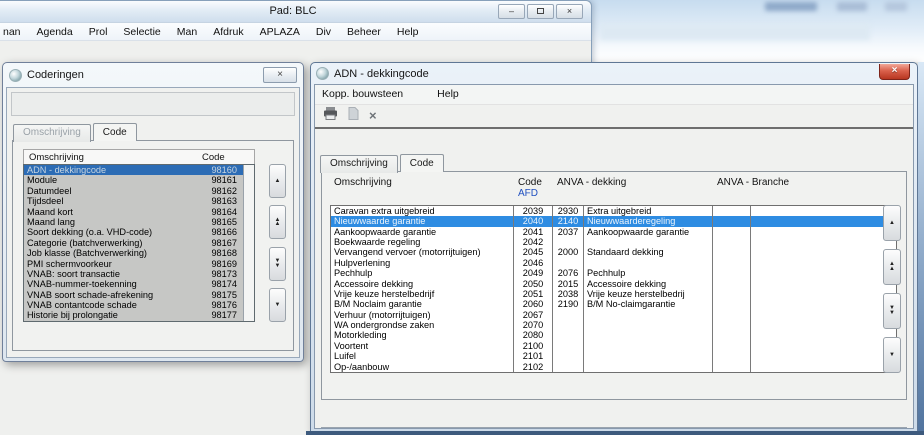 This screenshot has height=435, width=924. Describe the element at coordinates (50, 211) in the screenshot. I see `item-label: Maand kort` at that location.